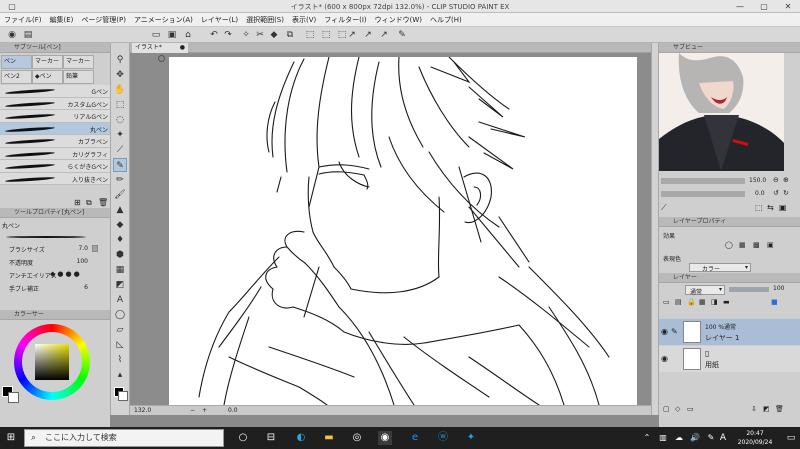 This screenshot has width=800, height=449. What do you see at coordinates (214, 35) in the screenshot?
I see `undo-icon: ↶` at bounding box center [214, 35].